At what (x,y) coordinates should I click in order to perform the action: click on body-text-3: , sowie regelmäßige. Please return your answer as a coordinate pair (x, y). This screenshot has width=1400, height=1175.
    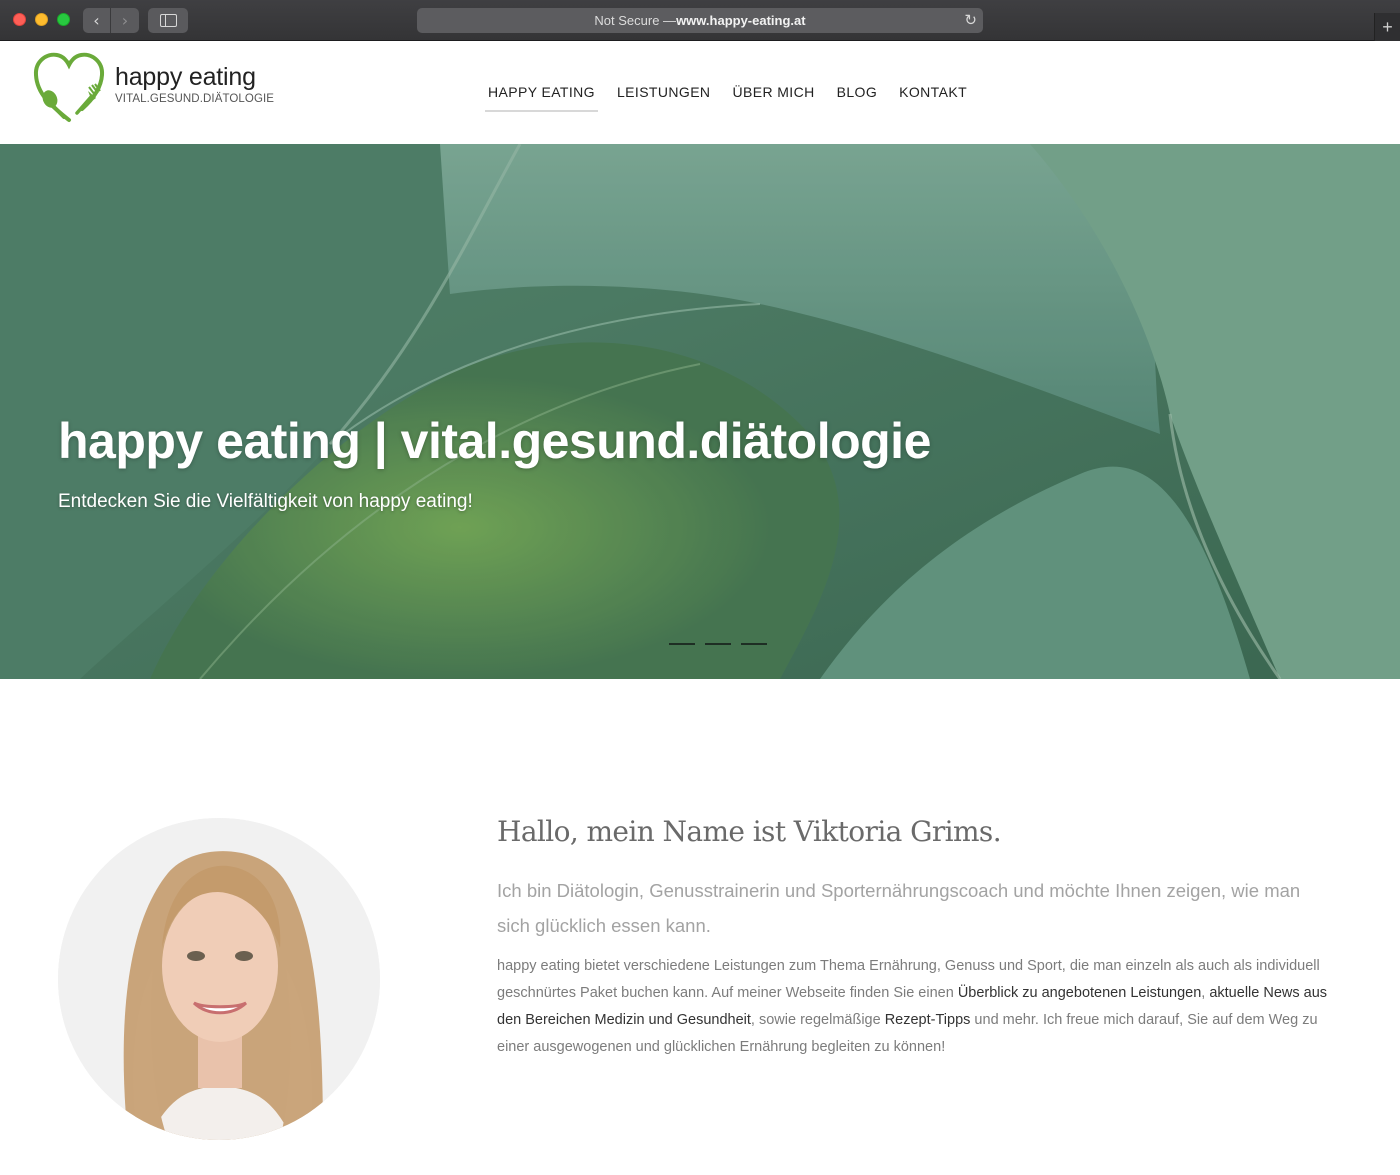
    Looking at the image, I should click on (817, 1020).